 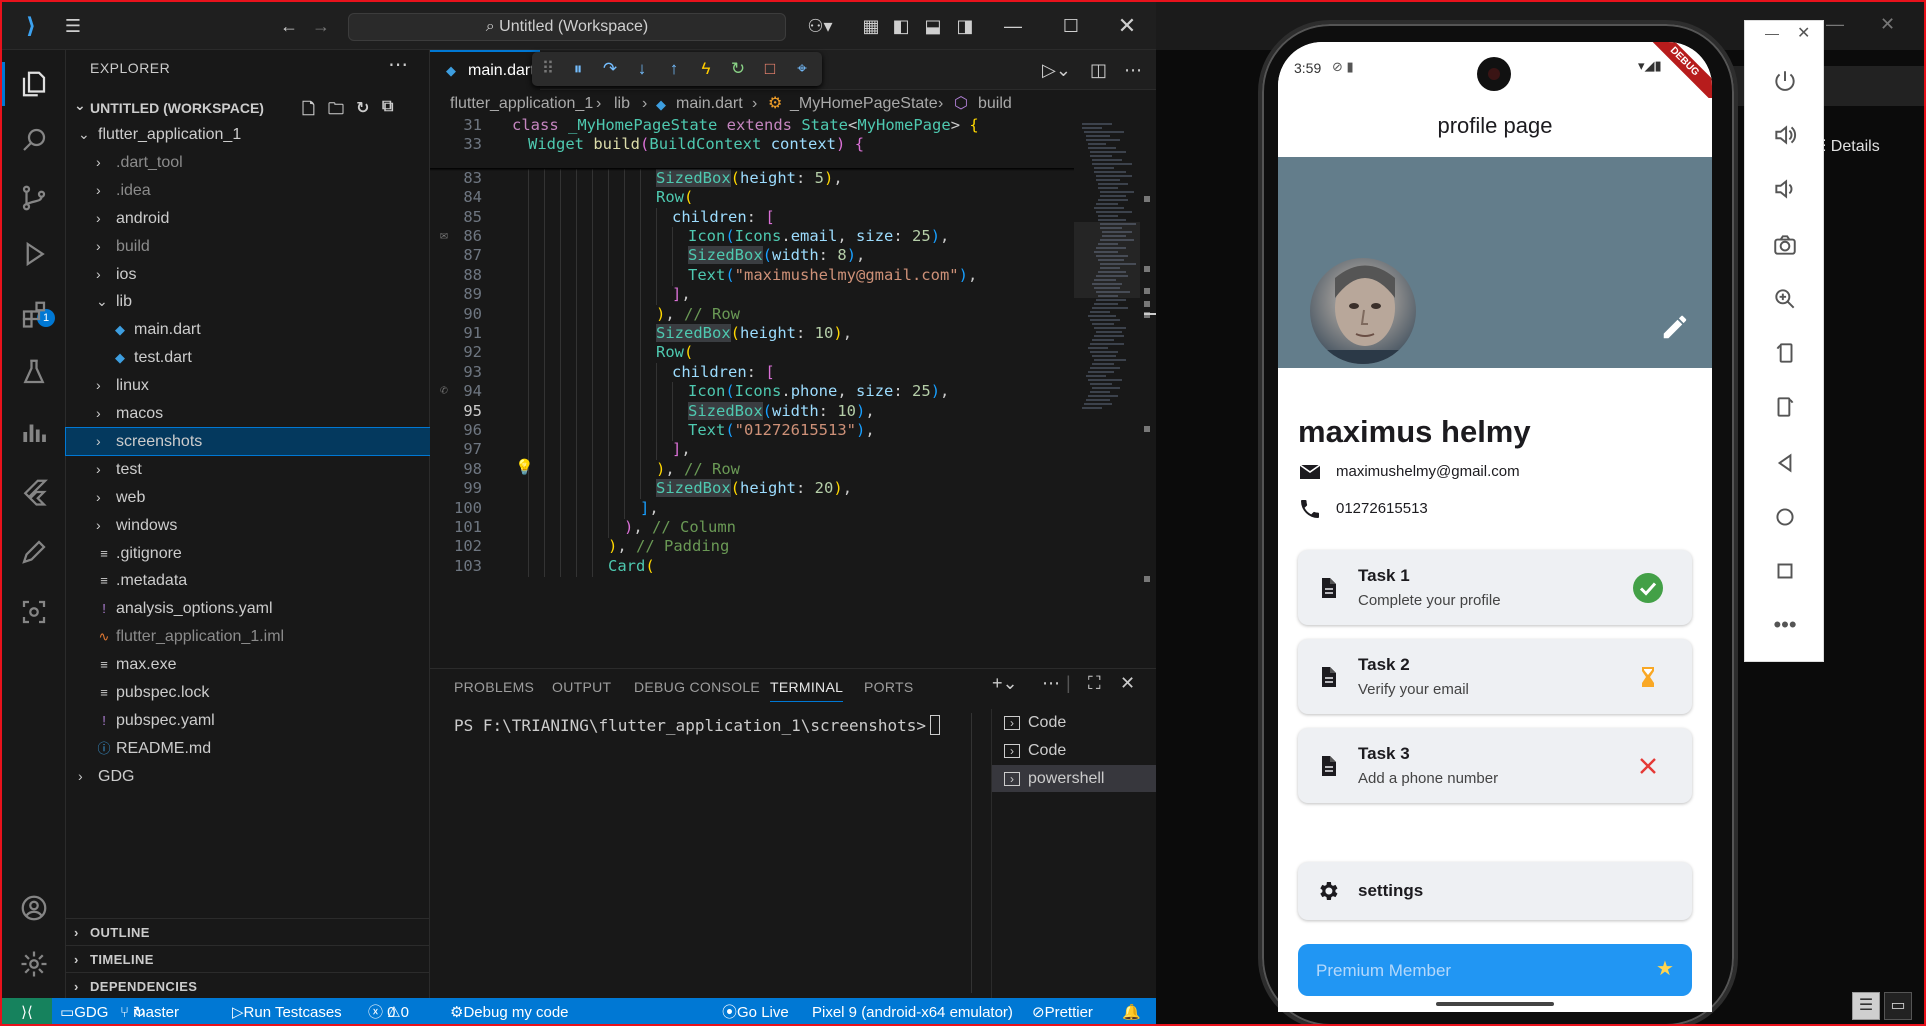 I want to click on step-into-icon: ↓, so click(x=642, y=69).